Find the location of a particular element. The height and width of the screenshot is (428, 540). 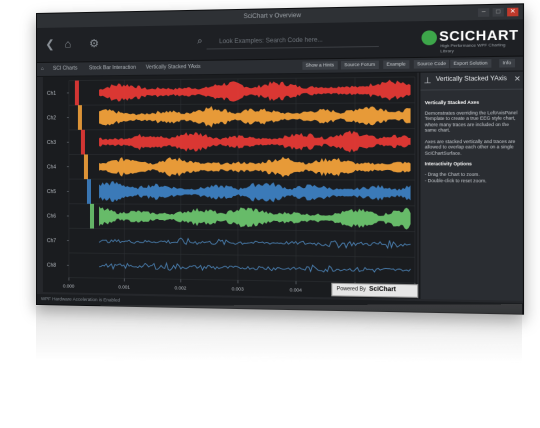

panel-header: ⊥ Vertically Stacked YAxis ✕ is located at coordinates (472, 81).